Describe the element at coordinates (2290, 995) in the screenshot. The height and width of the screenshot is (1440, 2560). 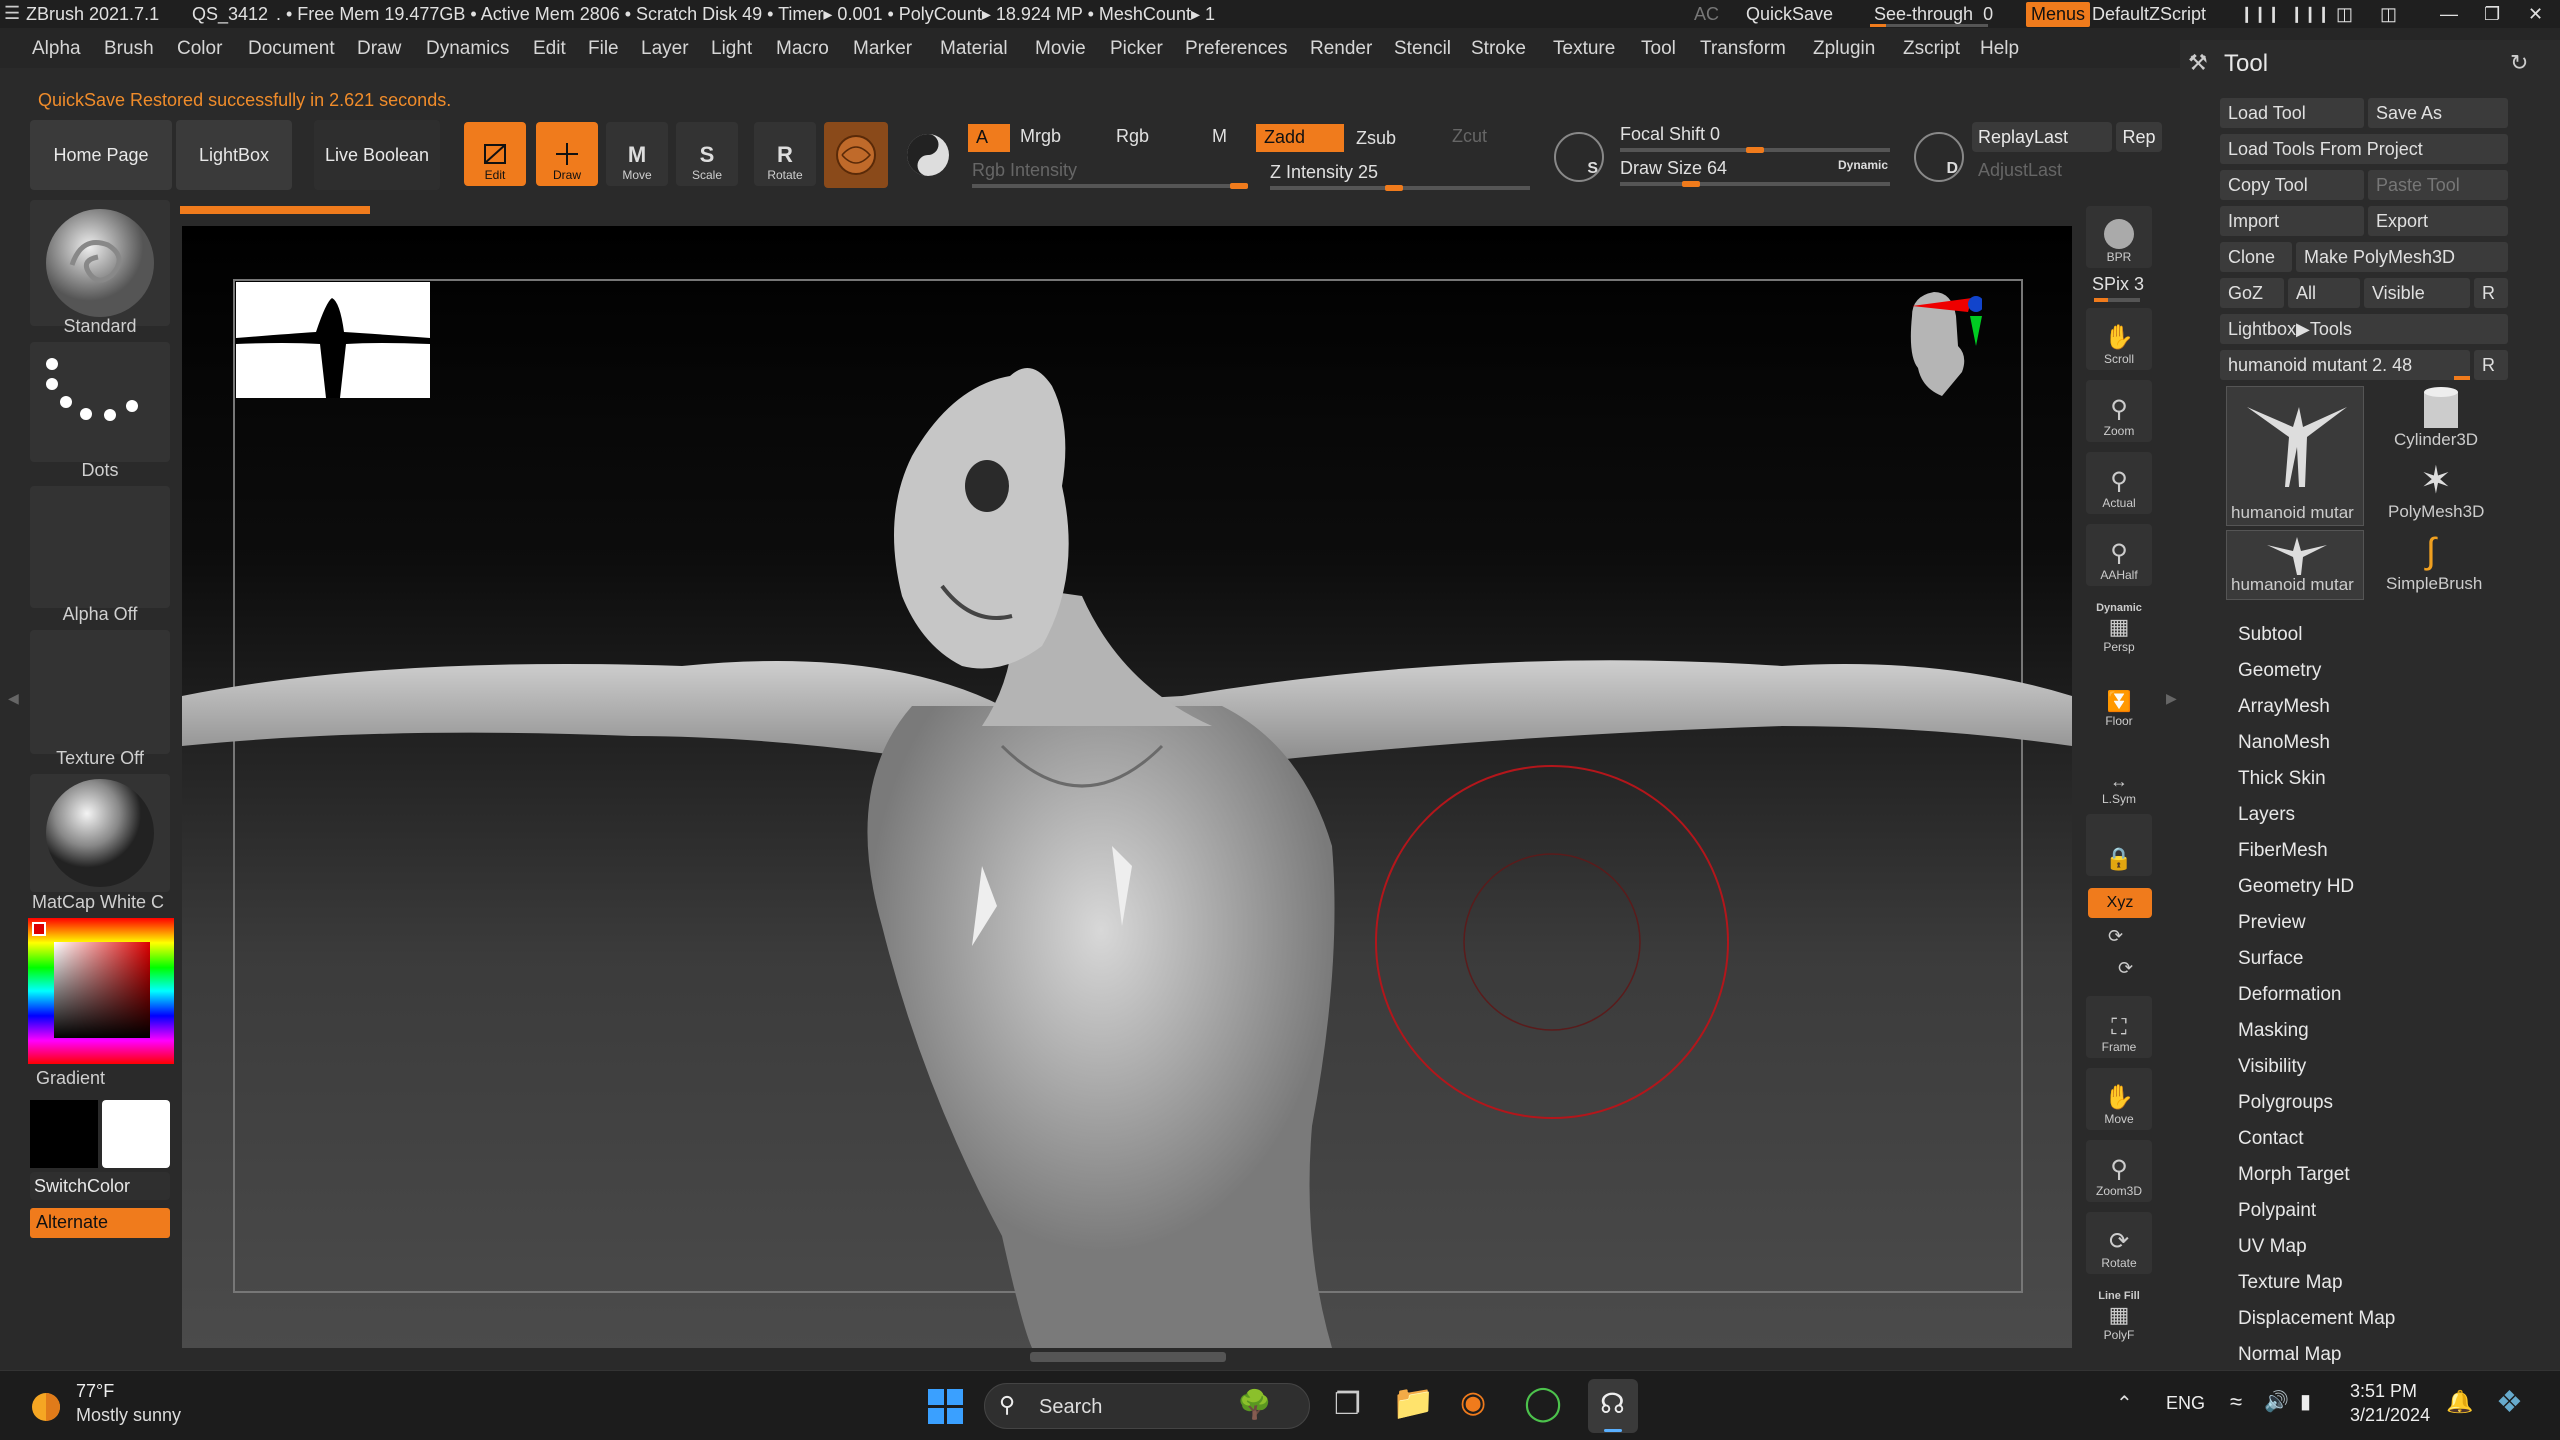
I see `subpalette-deformation: Deformation` at that location.